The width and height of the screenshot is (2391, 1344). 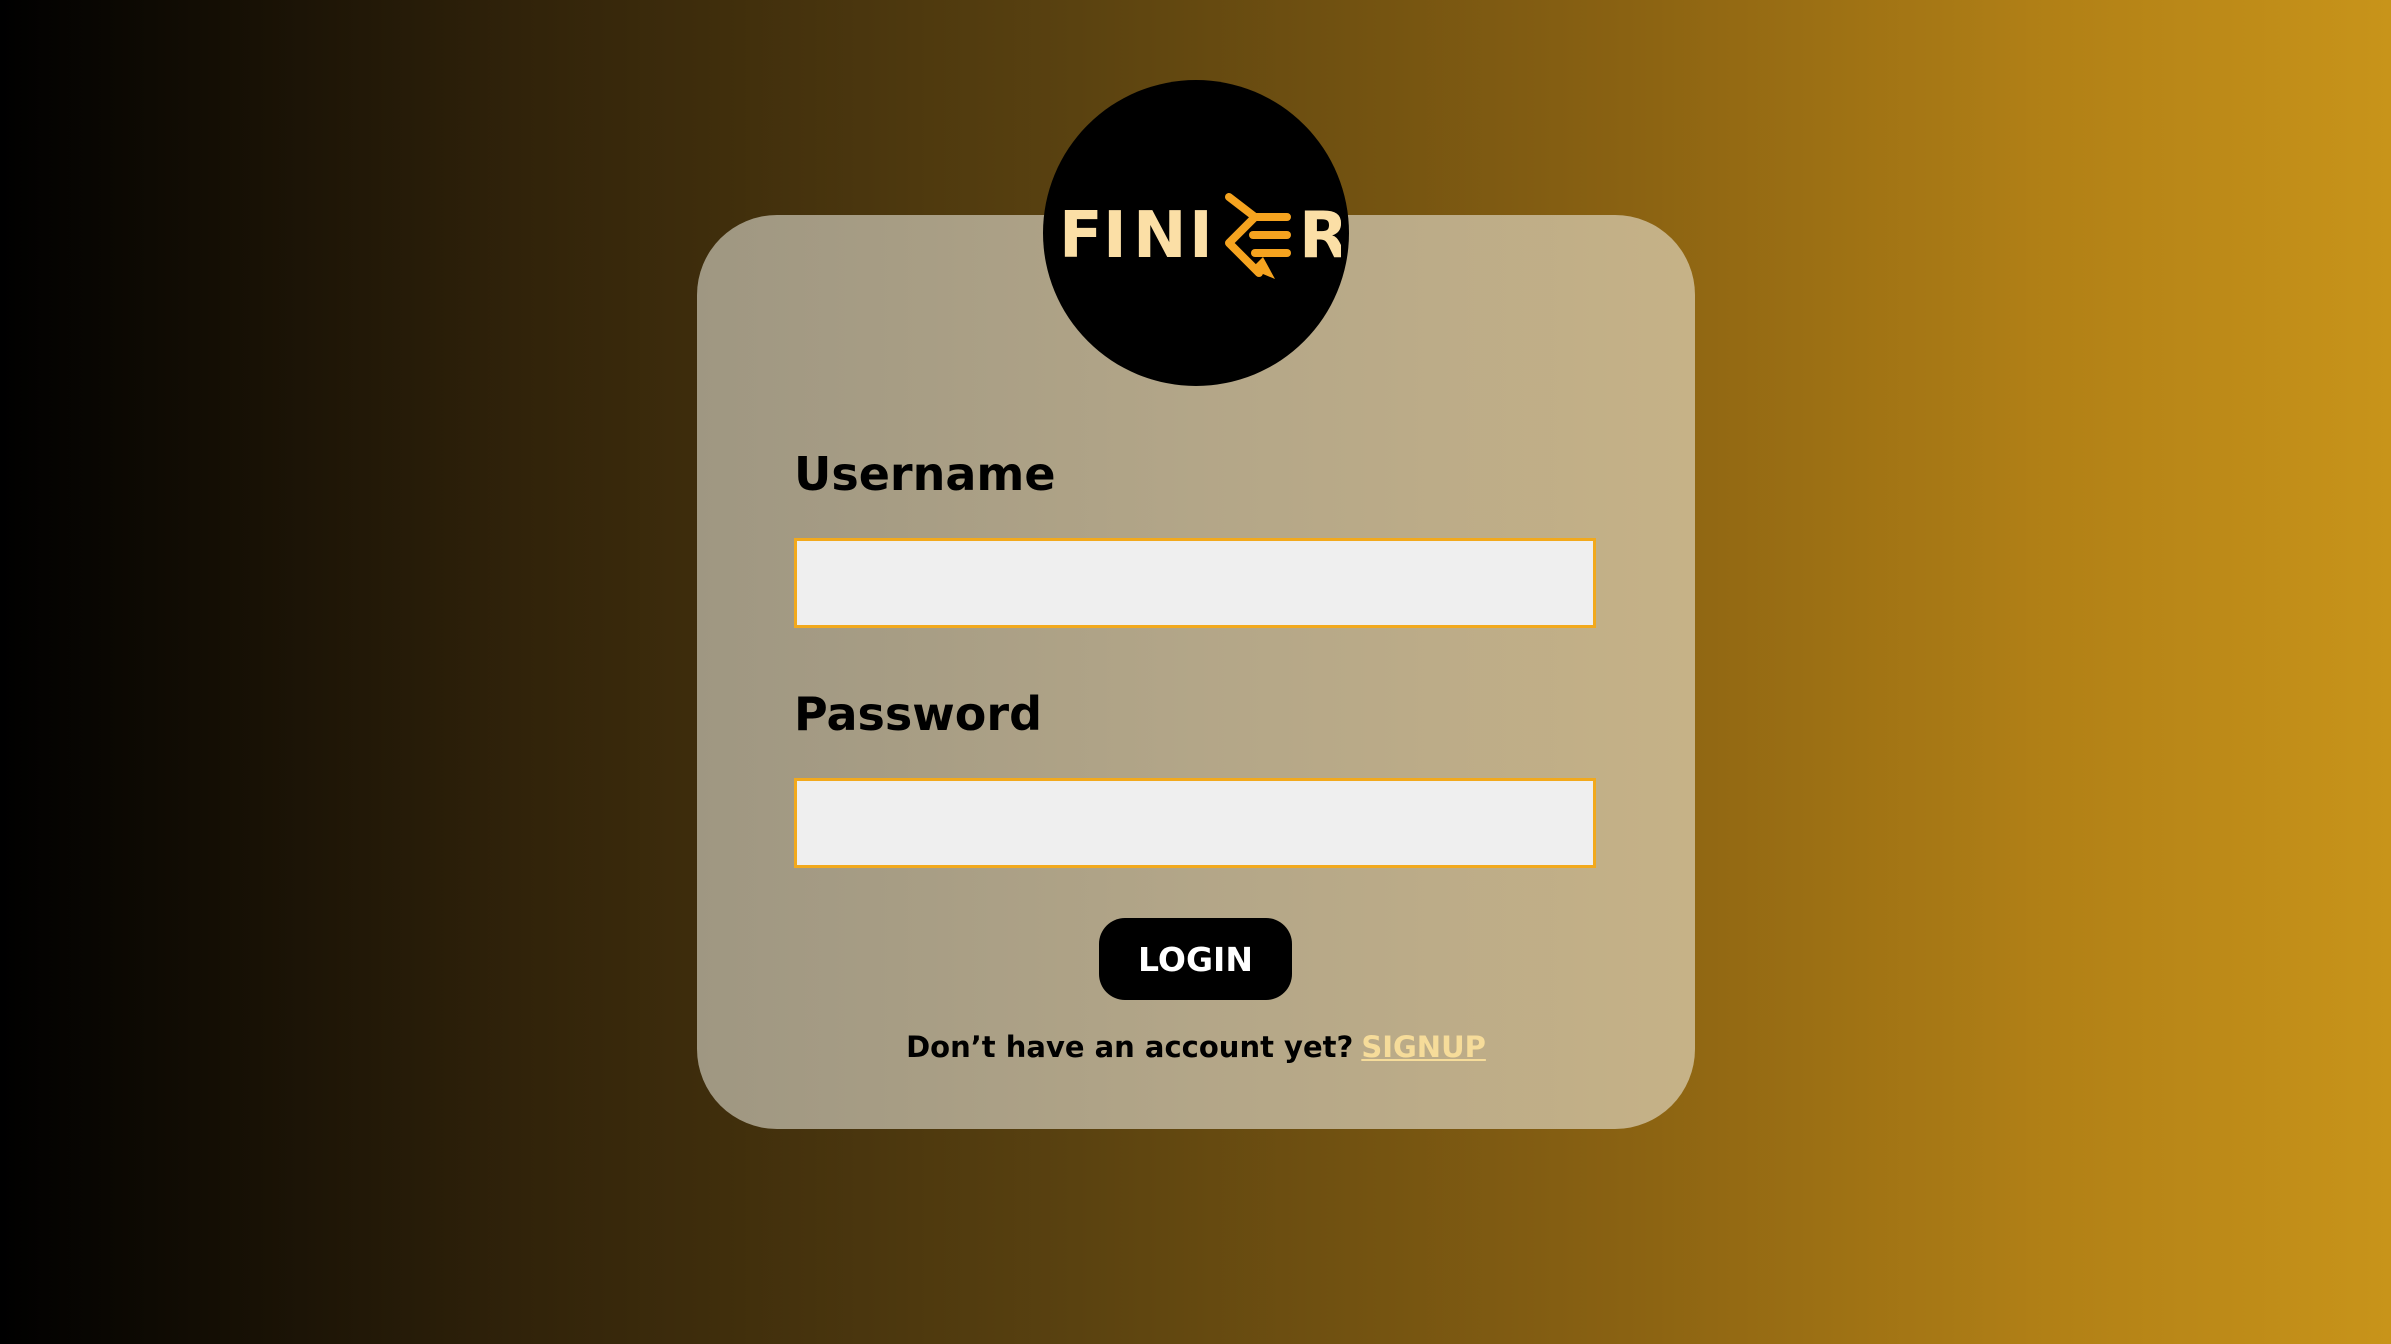 I want to click on username-label: Username, so click(x=925, y=474).